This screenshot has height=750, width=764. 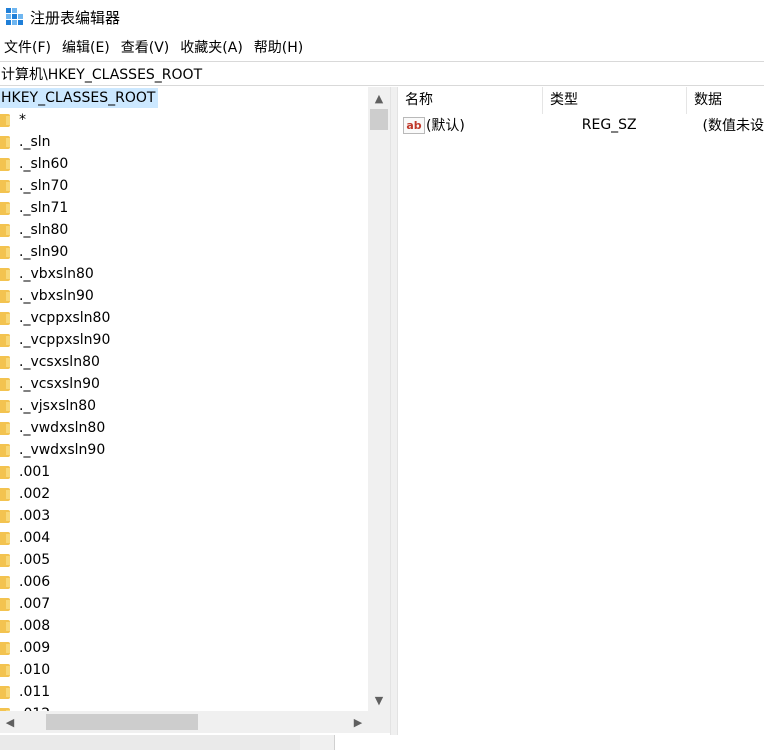 What do you see at coordinates (382, 742) in the screenshot?
I see `background-window-strip` at bounding box center [382, 742].